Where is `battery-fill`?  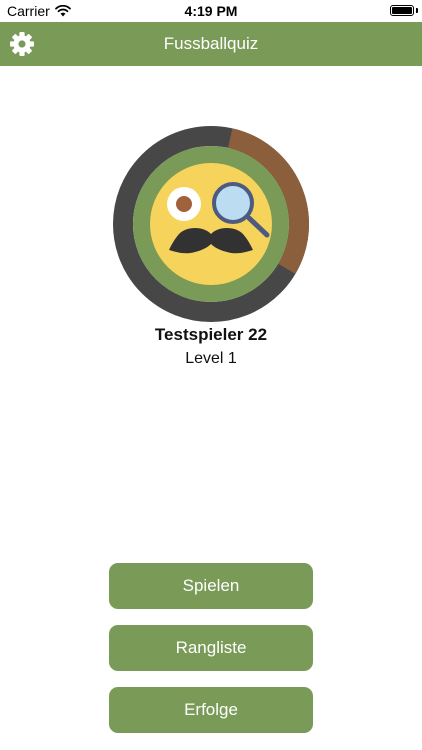 battery-fill is located at coordinates (402, 10).